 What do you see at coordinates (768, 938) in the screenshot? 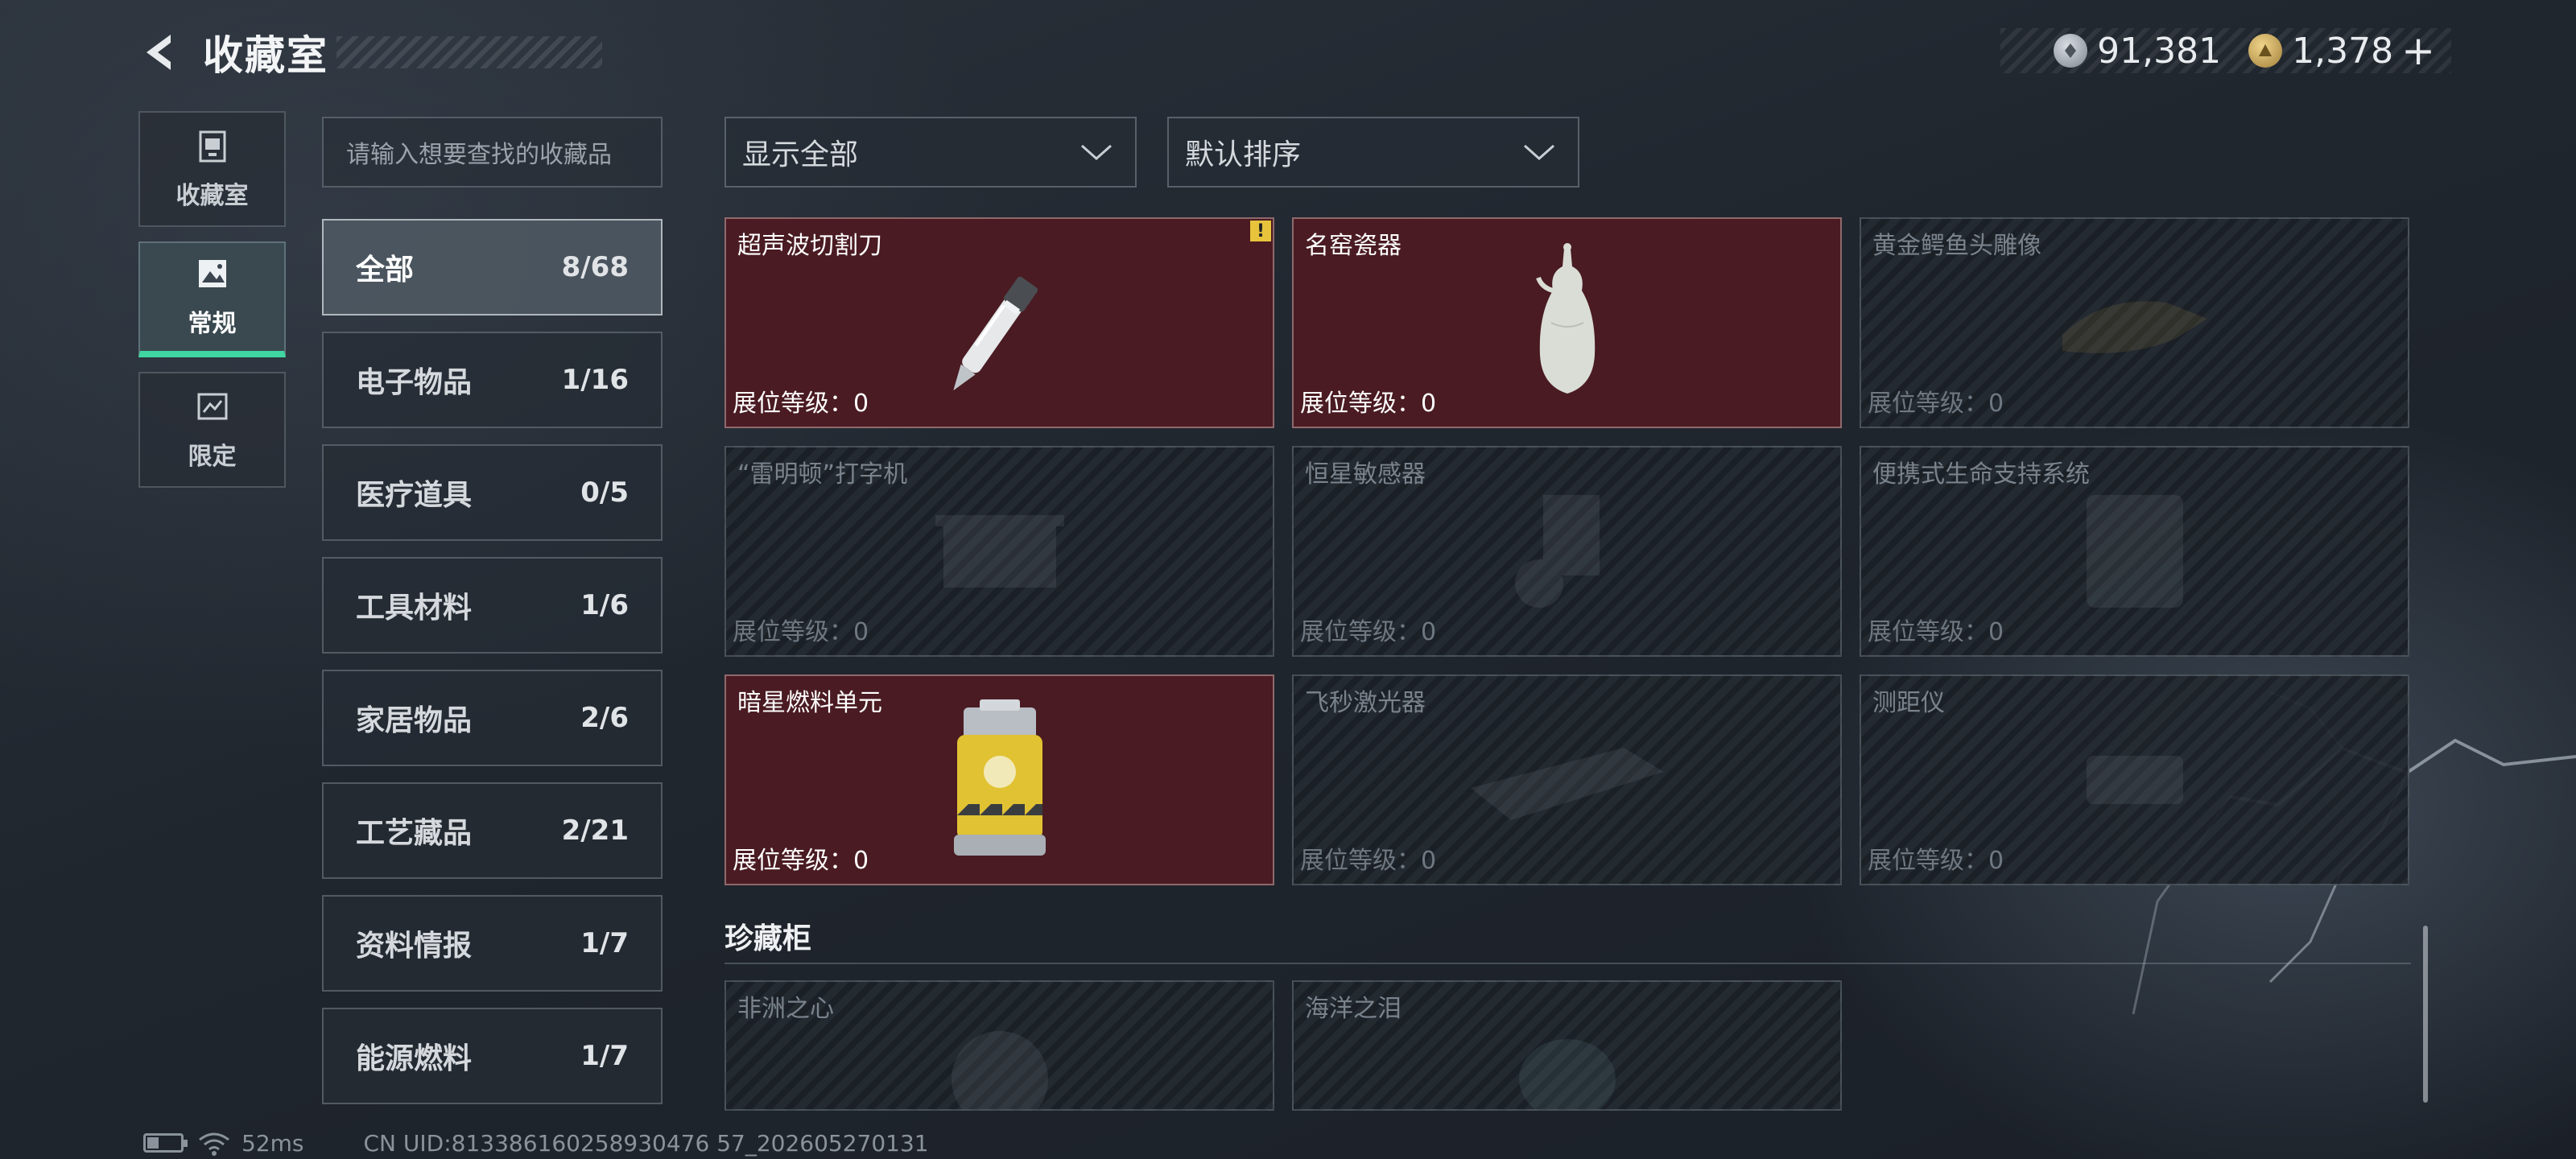
I see `treasure-section-title: 珍藏柜` at bounding box center [768, 938].